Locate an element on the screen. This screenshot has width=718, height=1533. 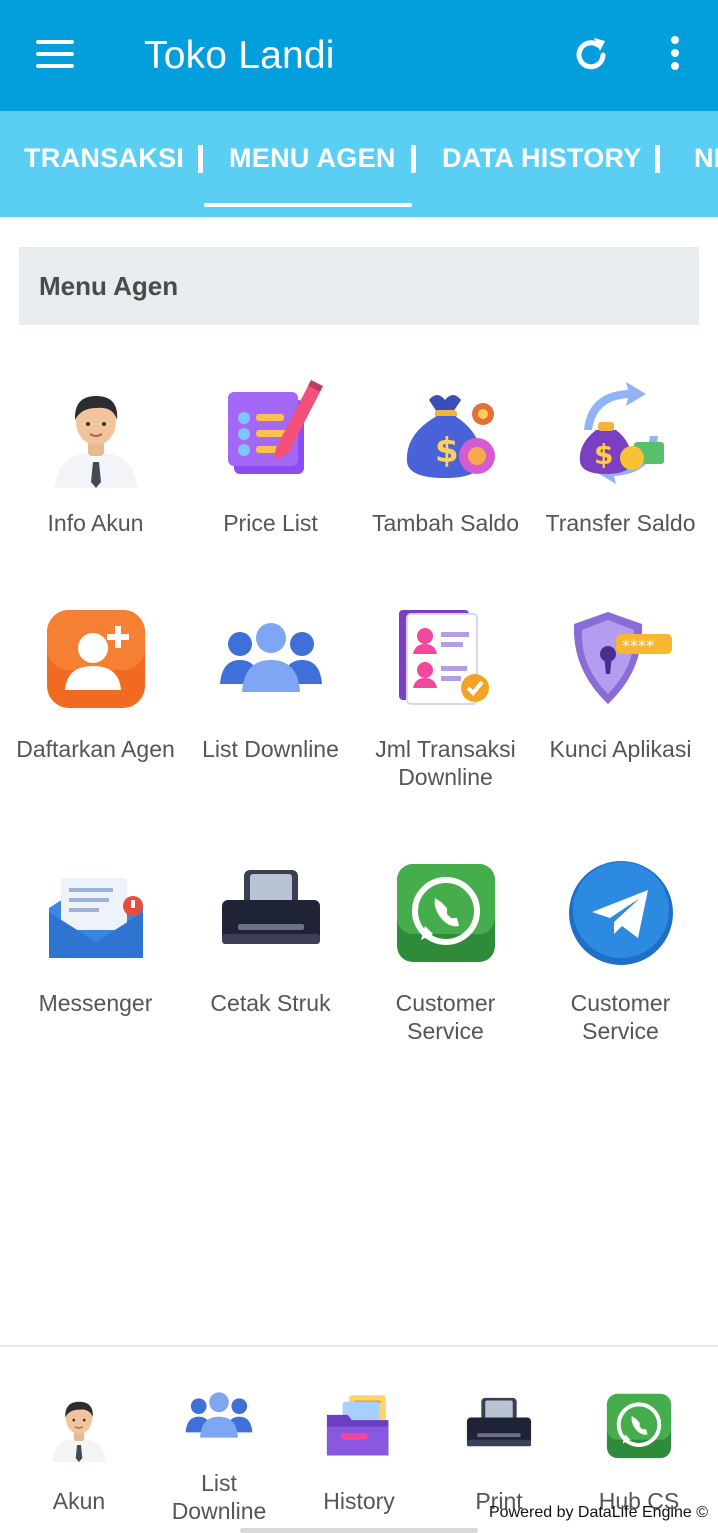
nav-item-label: List Downline is located at coordinates (219, 1497).